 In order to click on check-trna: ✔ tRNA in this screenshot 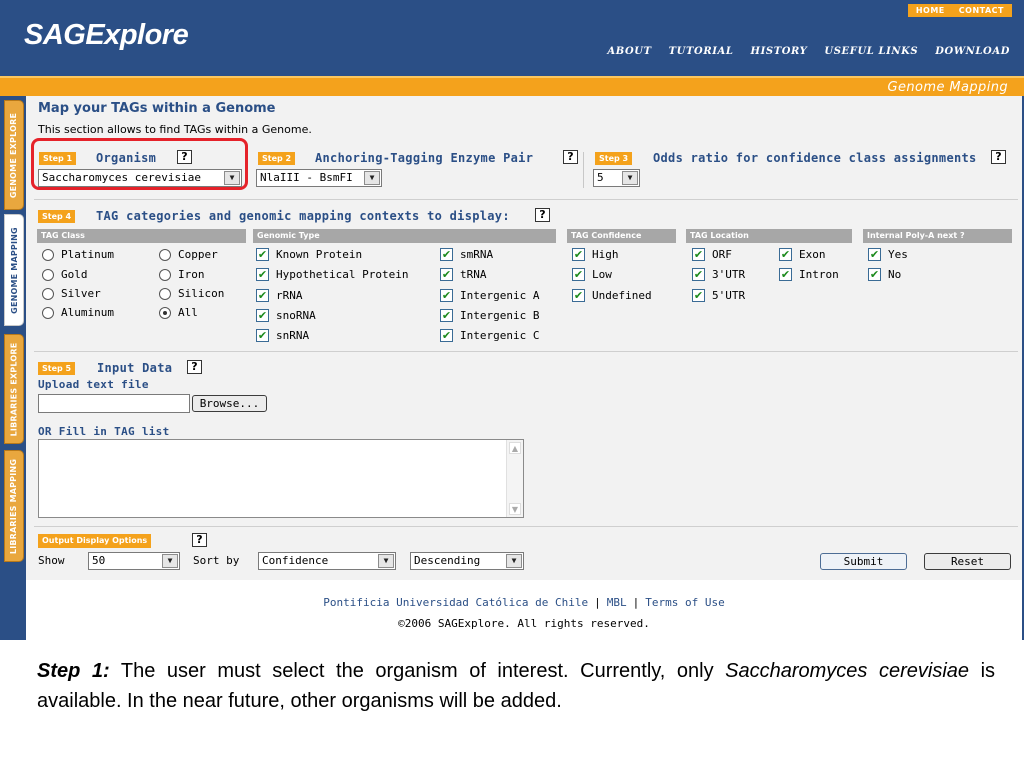, I will do `click(463, 274)`.